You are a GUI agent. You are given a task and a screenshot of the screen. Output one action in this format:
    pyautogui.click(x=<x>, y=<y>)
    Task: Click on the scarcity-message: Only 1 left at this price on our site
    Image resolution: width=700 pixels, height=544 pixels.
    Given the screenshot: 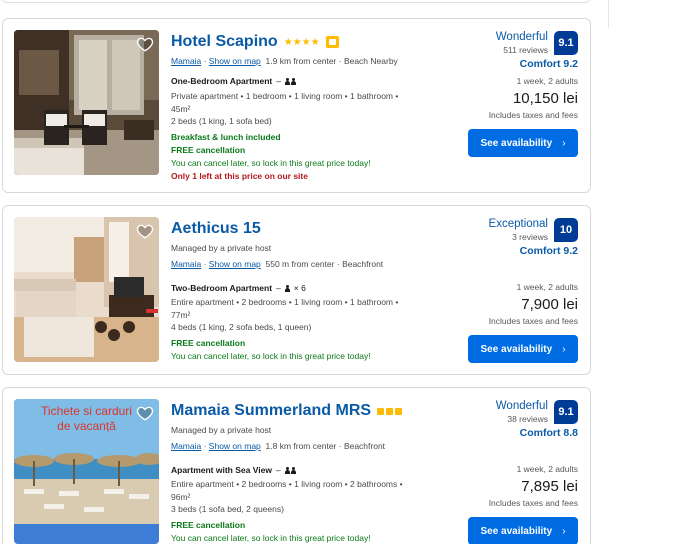 What is the action you would take?
    pyautogui.click(x=239, y=176)
    